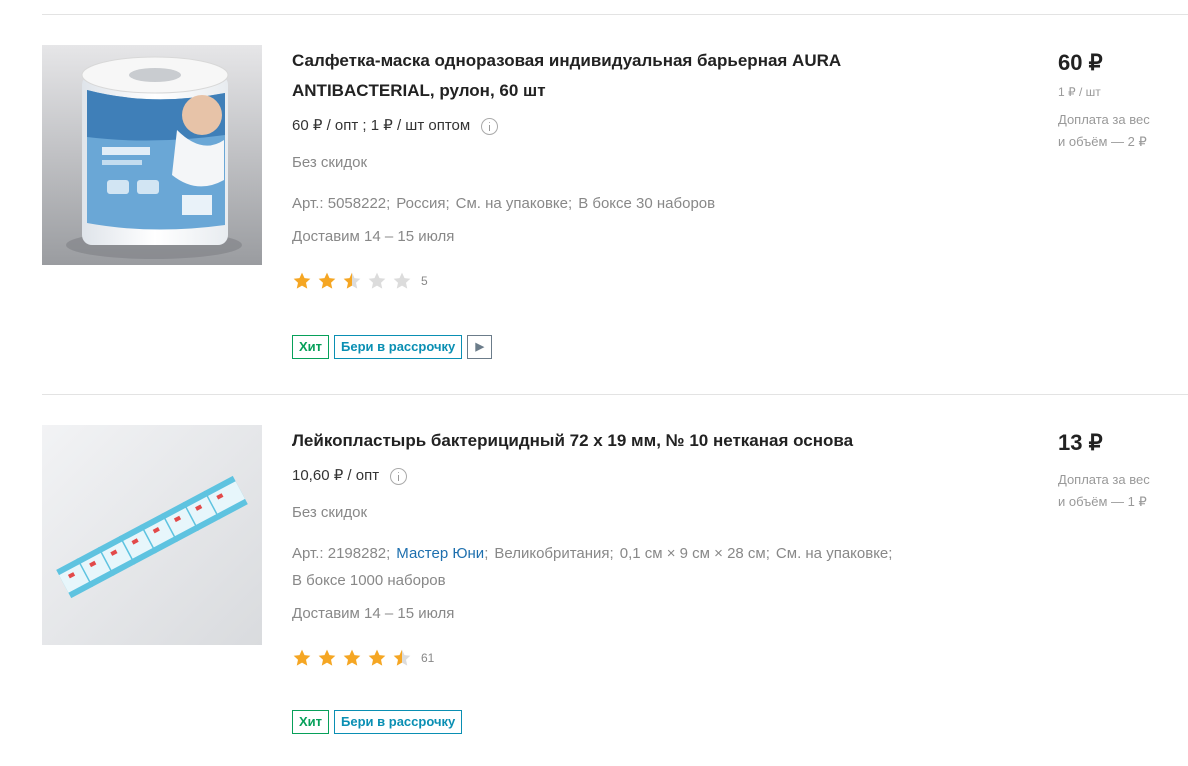  I want to click on spec-article: Арт.: 2198282;, so click(341, 553).